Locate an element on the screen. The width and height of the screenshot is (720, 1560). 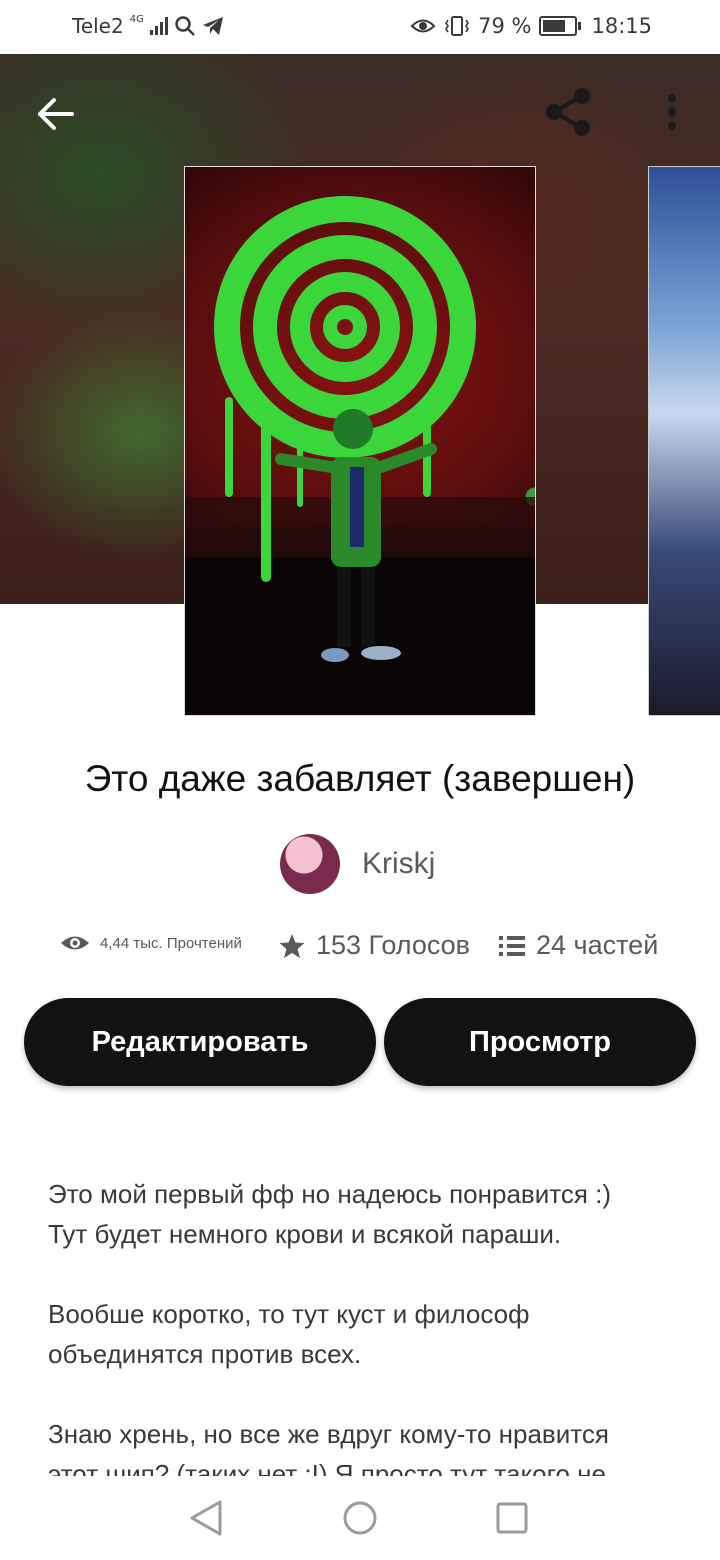
battery-percent: 79 % is located at coordinates (505, 26).